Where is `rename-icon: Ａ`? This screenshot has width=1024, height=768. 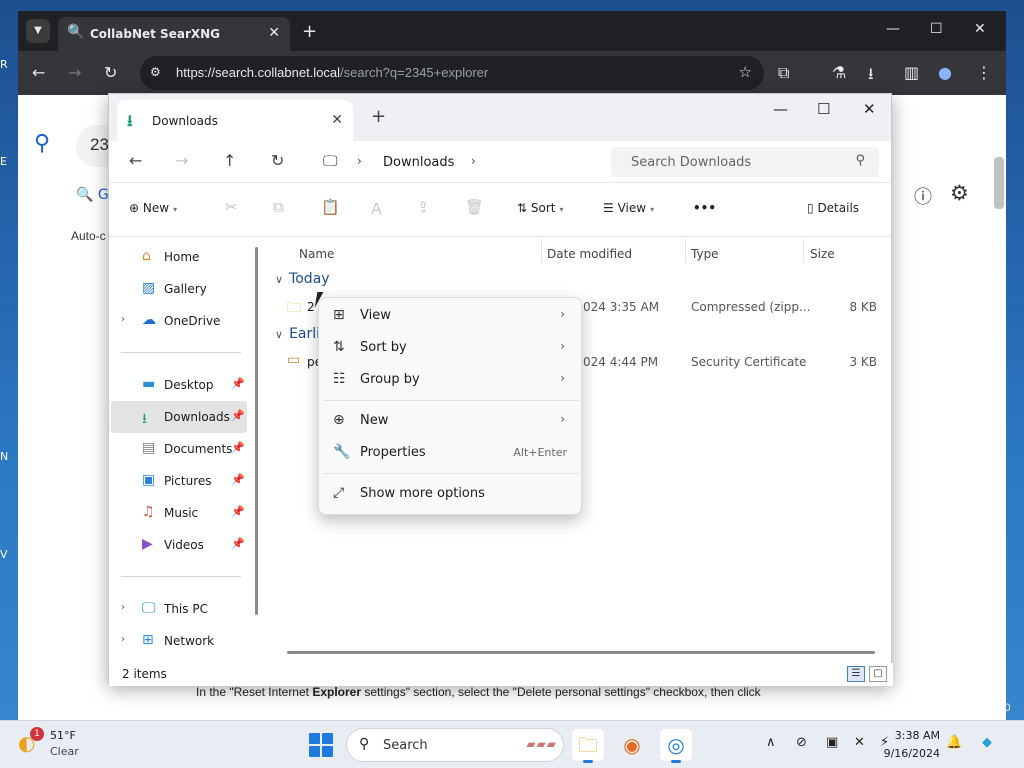 rename-icon: Ａ is located at coordinates (376, 208).